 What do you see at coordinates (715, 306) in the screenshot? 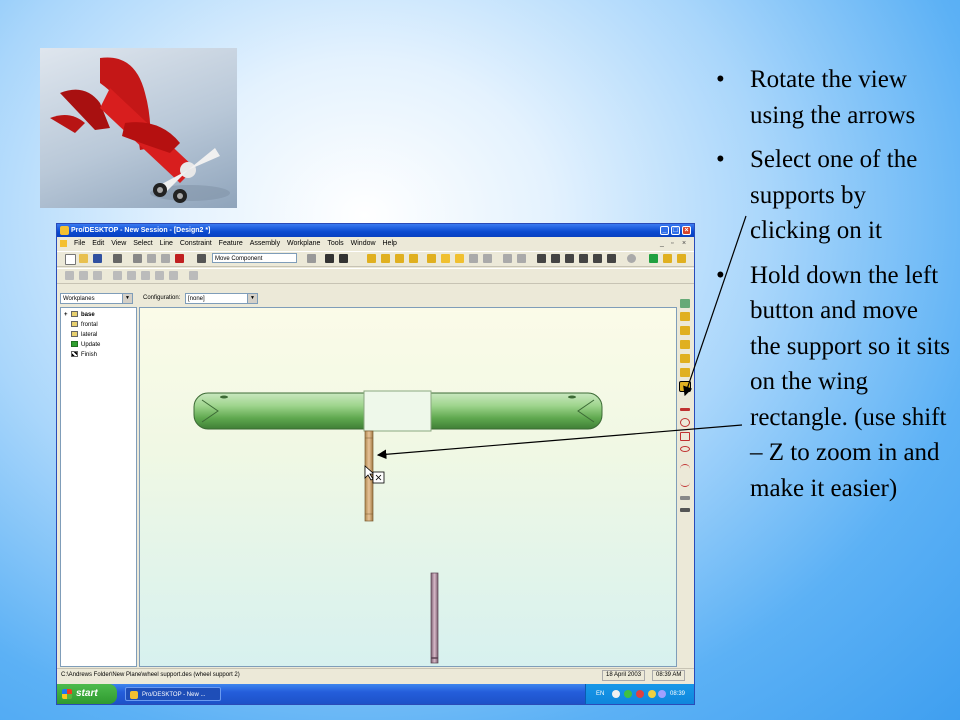
I see `arrow-to-rotate-tools` at bounding box center [715, 306].